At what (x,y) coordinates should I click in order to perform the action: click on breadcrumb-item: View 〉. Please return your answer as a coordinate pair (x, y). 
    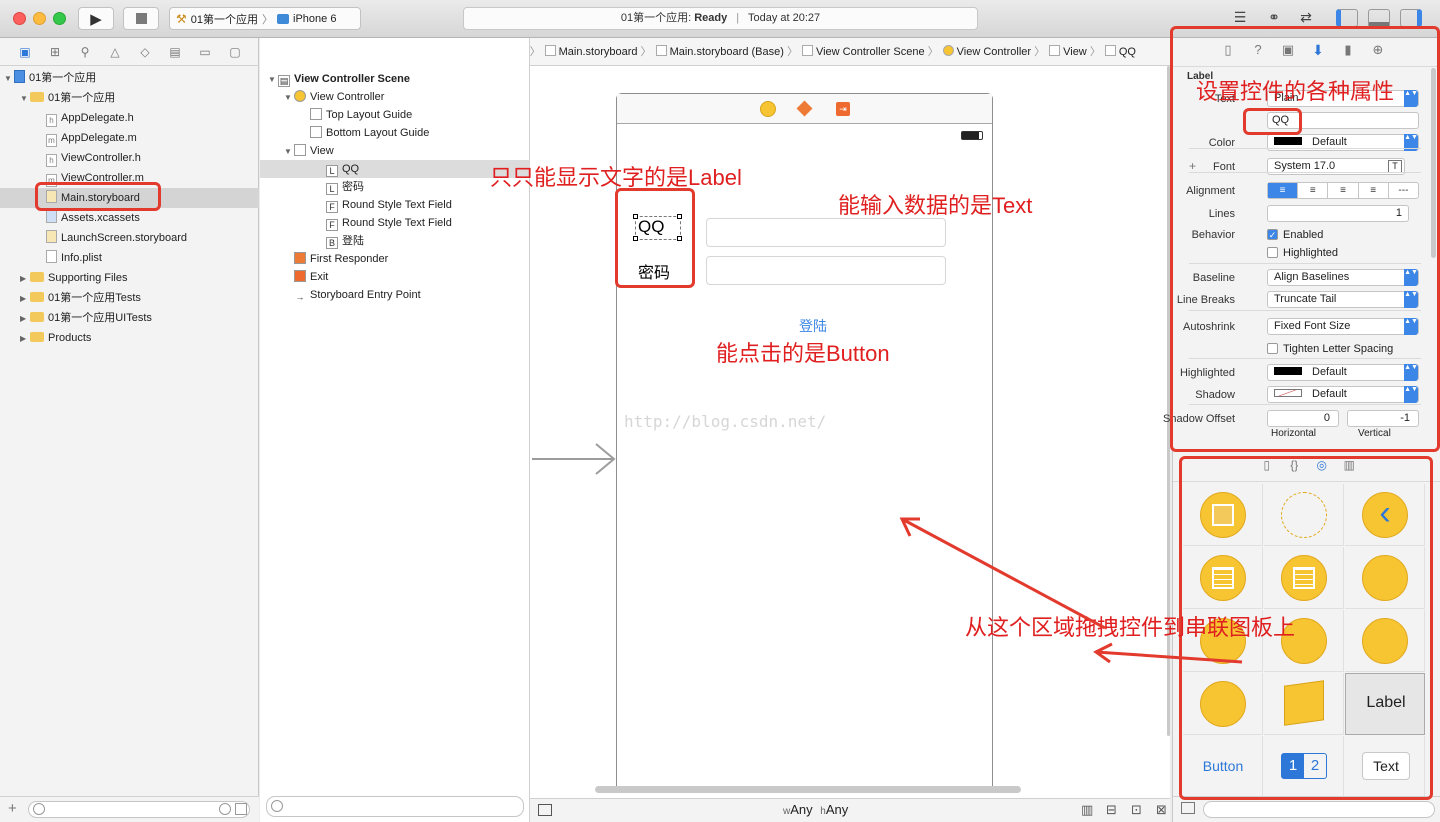
    Looking at the image, I should click on (1075, 52).